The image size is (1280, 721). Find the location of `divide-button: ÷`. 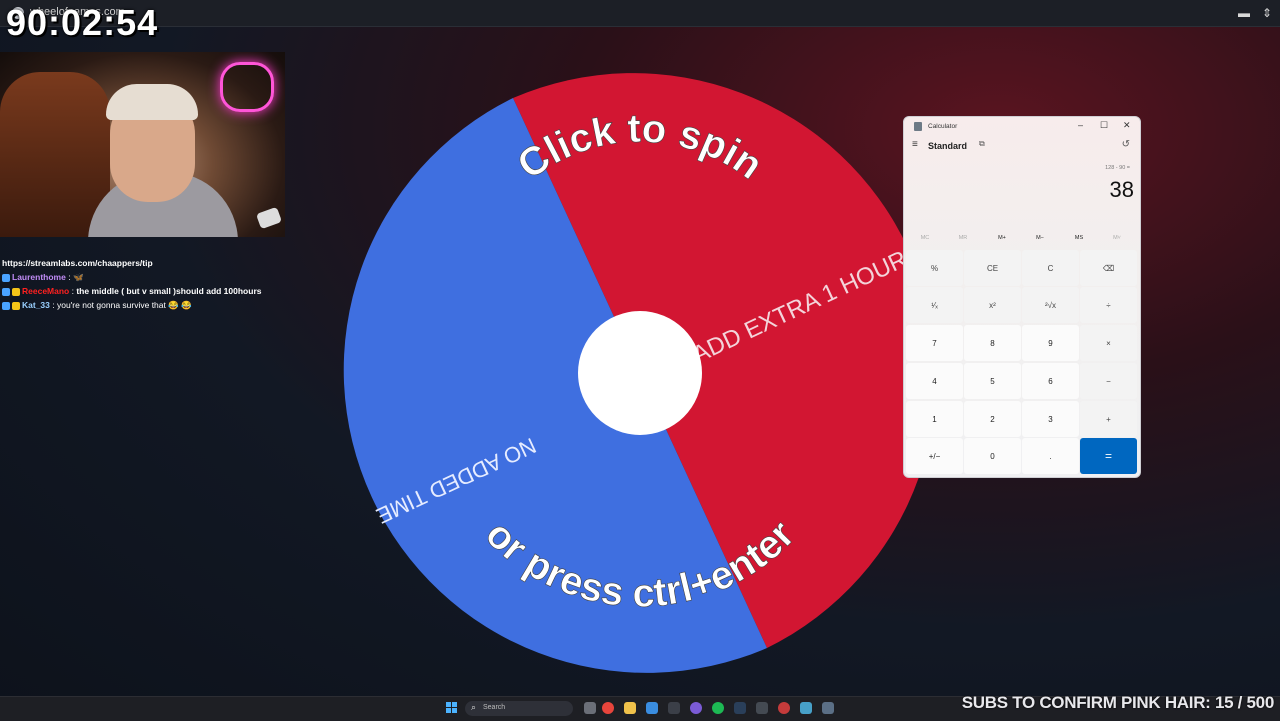

divide-button: ÷ is located at coordinates (1108, 305).